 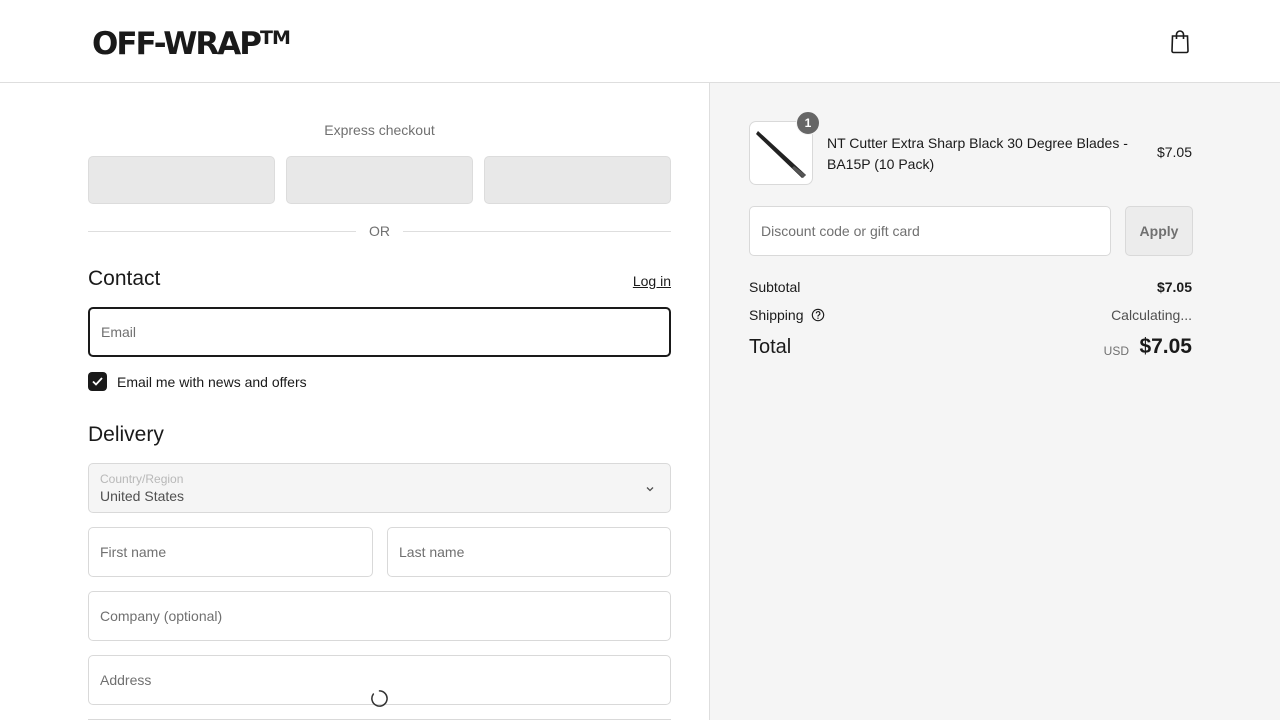 I want to click on product-price: $7.05, so click(x=1174, y=152).